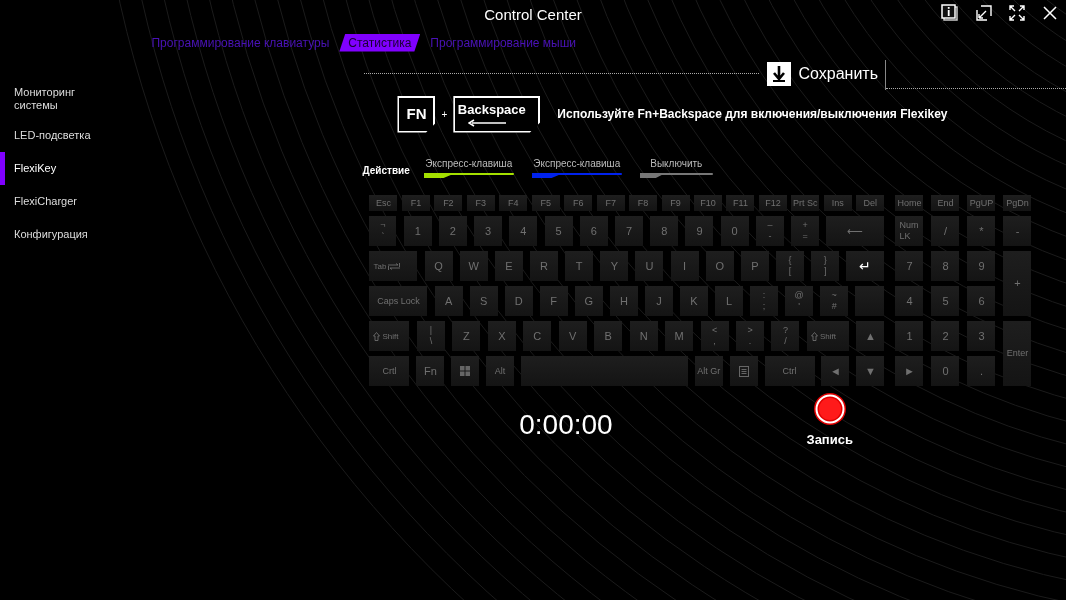 This screenshot has height=600, width=1066. What do you see at coordinates (383, 203) in the screenshot?
I see `keyboard-key: Esc` at bounding box center [383, 203].